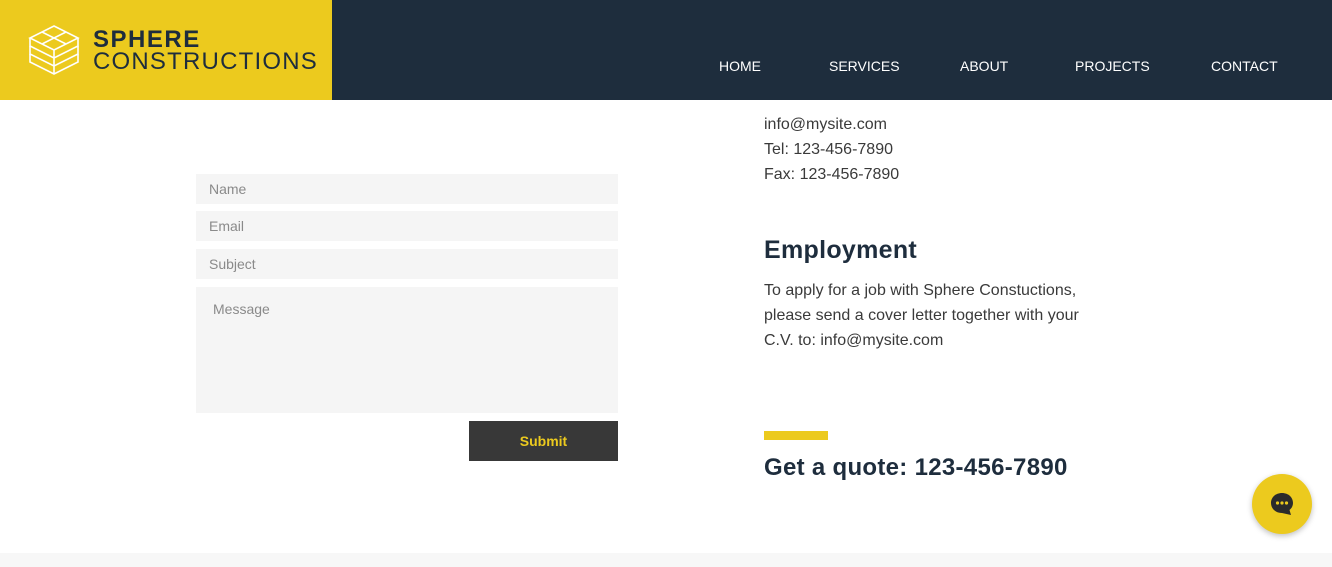 The image size is (1332, 567). I want to click on stacked-cube-icon, so click(54, 50).